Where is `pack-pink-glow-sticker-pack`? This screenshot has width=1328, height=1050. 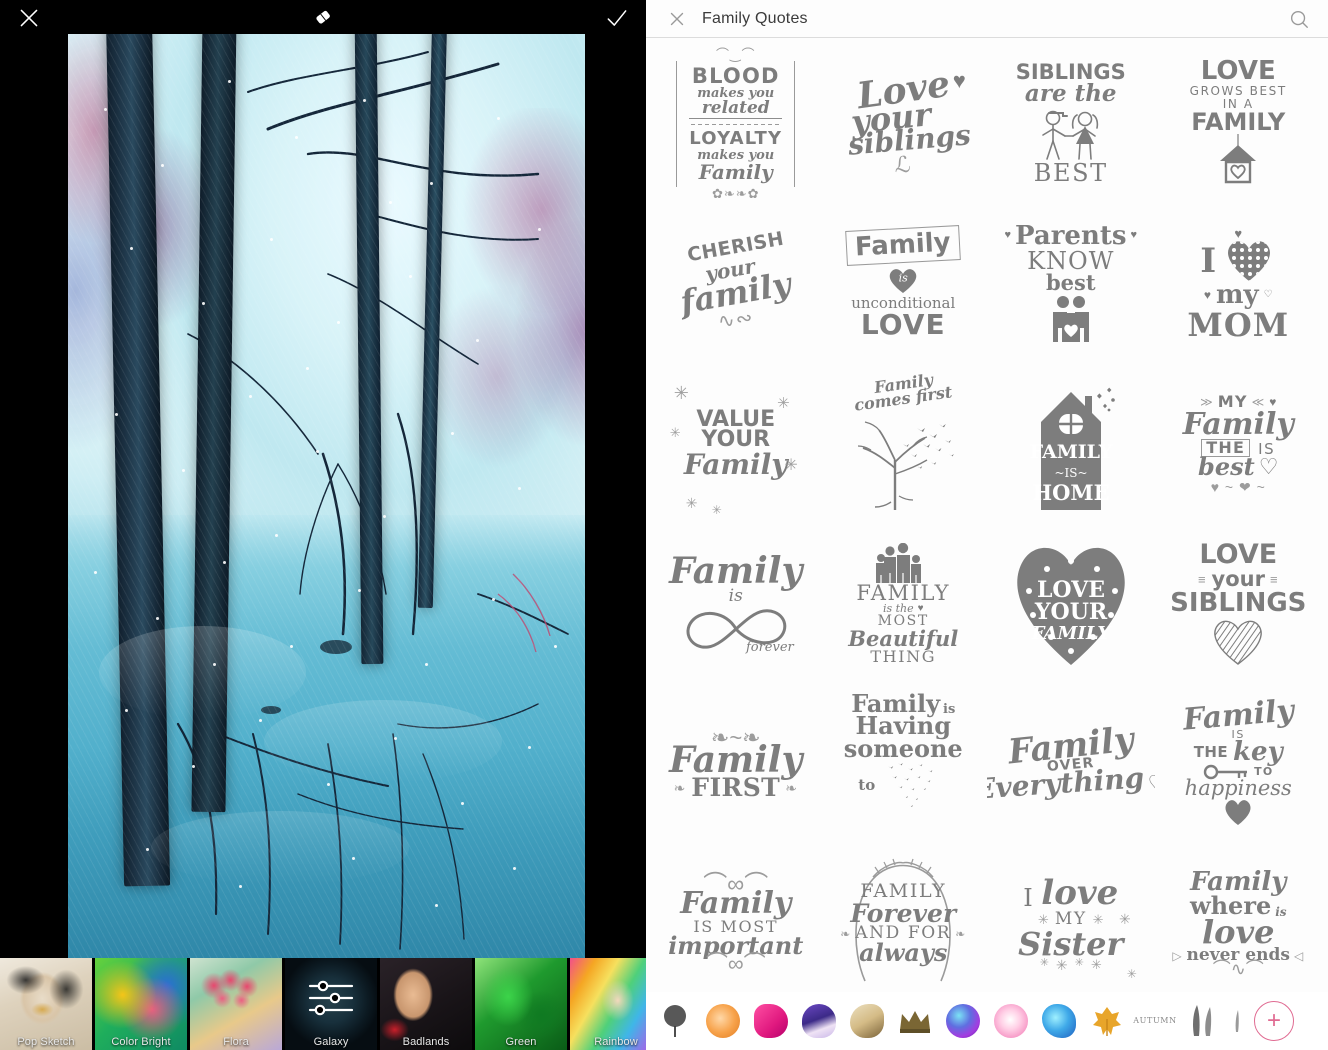 pack-pink-glow-sticker-pack is located at coordinates (1011, 1021).